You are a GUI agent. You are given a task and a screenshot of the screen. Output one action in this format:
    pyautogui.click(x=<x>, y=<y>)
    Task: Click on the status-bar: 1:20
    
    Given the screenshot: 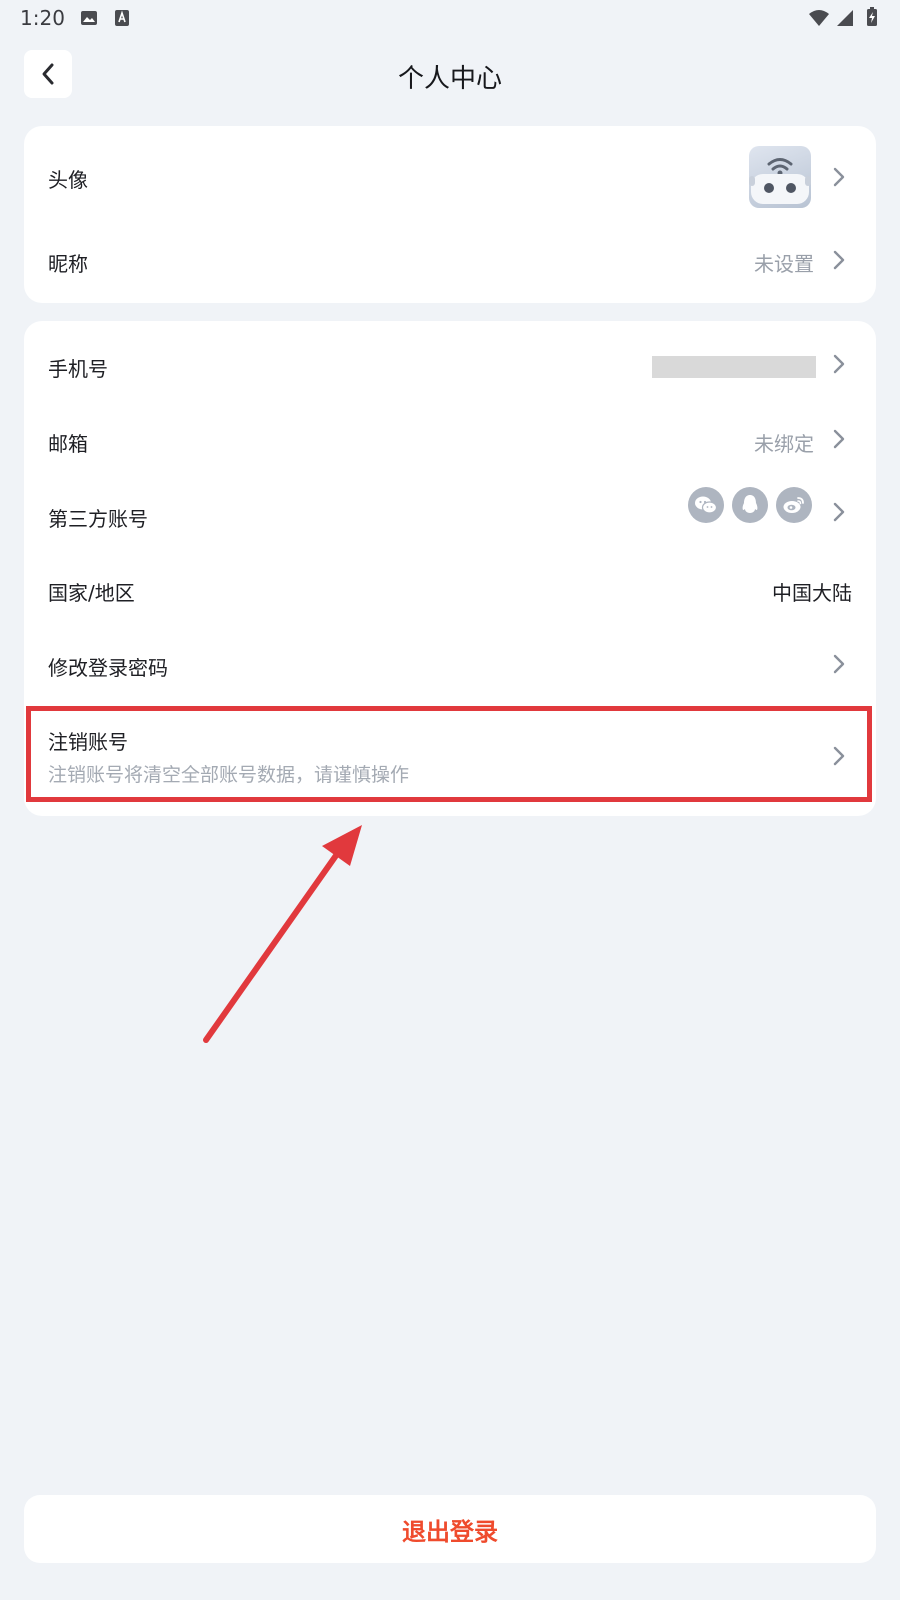 What is the action you would take?
    pyautogui.click(x=450, y=18)
    